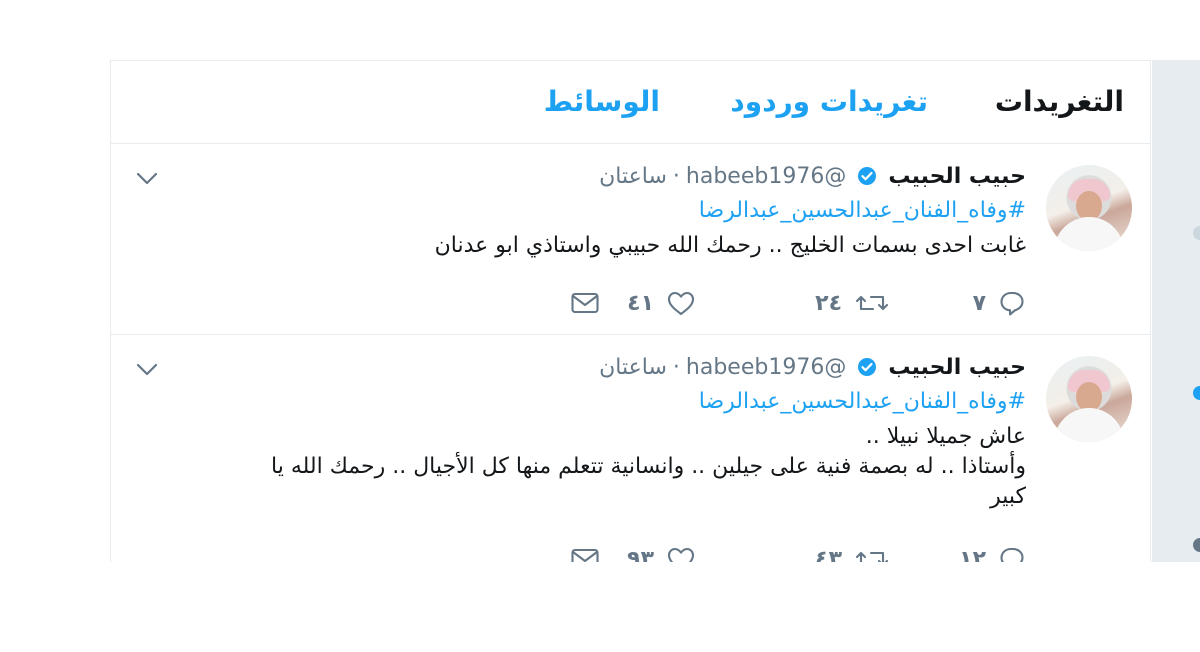  Describe the element at coordinates (640, 303) in the screenshot. I see `like-count: ٤١` at that location.